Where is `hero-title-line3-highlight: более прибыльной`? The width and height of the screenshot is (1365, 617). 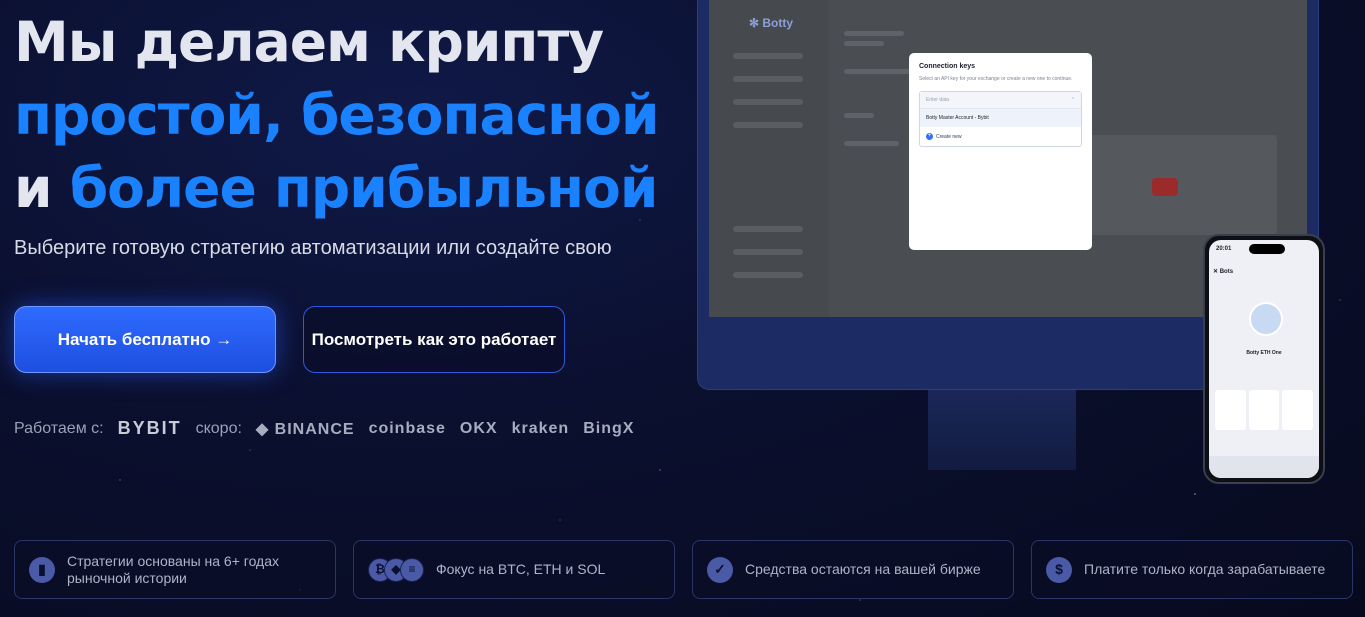
hero-title-line3-highlight: более прибыльной is located at coordinates (364, 188).